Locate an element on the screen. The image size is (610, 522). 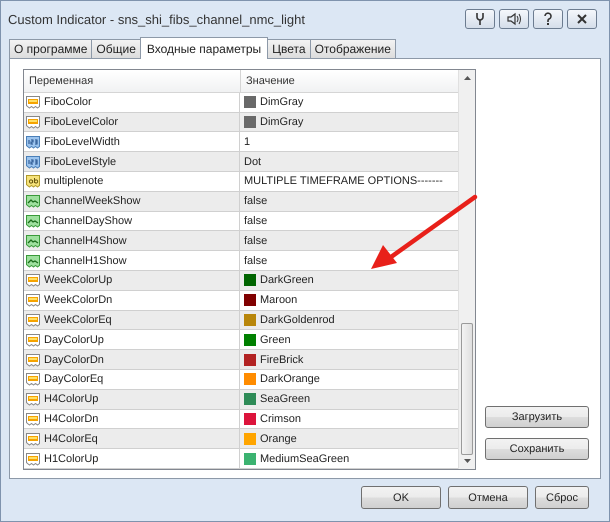
table-row: FiboLevelColor DimGray is located at coordinates (241, 122).